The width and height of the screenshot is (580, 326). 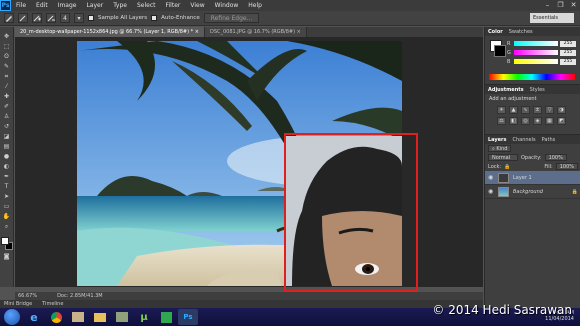 What do you see at coordinates (173, 5) in the screenshot?
I see `menu-filter: Filter` at bounding box center [173, 5].